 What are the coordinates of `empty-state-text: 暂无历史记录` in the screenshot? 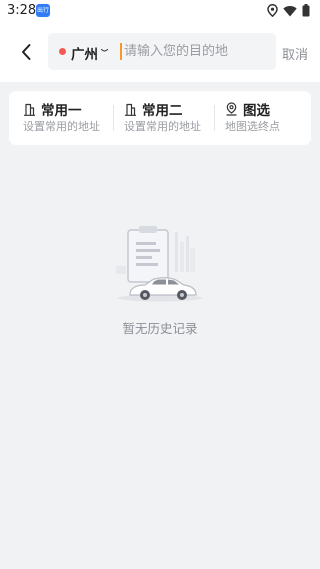 It's located at (160, 328).